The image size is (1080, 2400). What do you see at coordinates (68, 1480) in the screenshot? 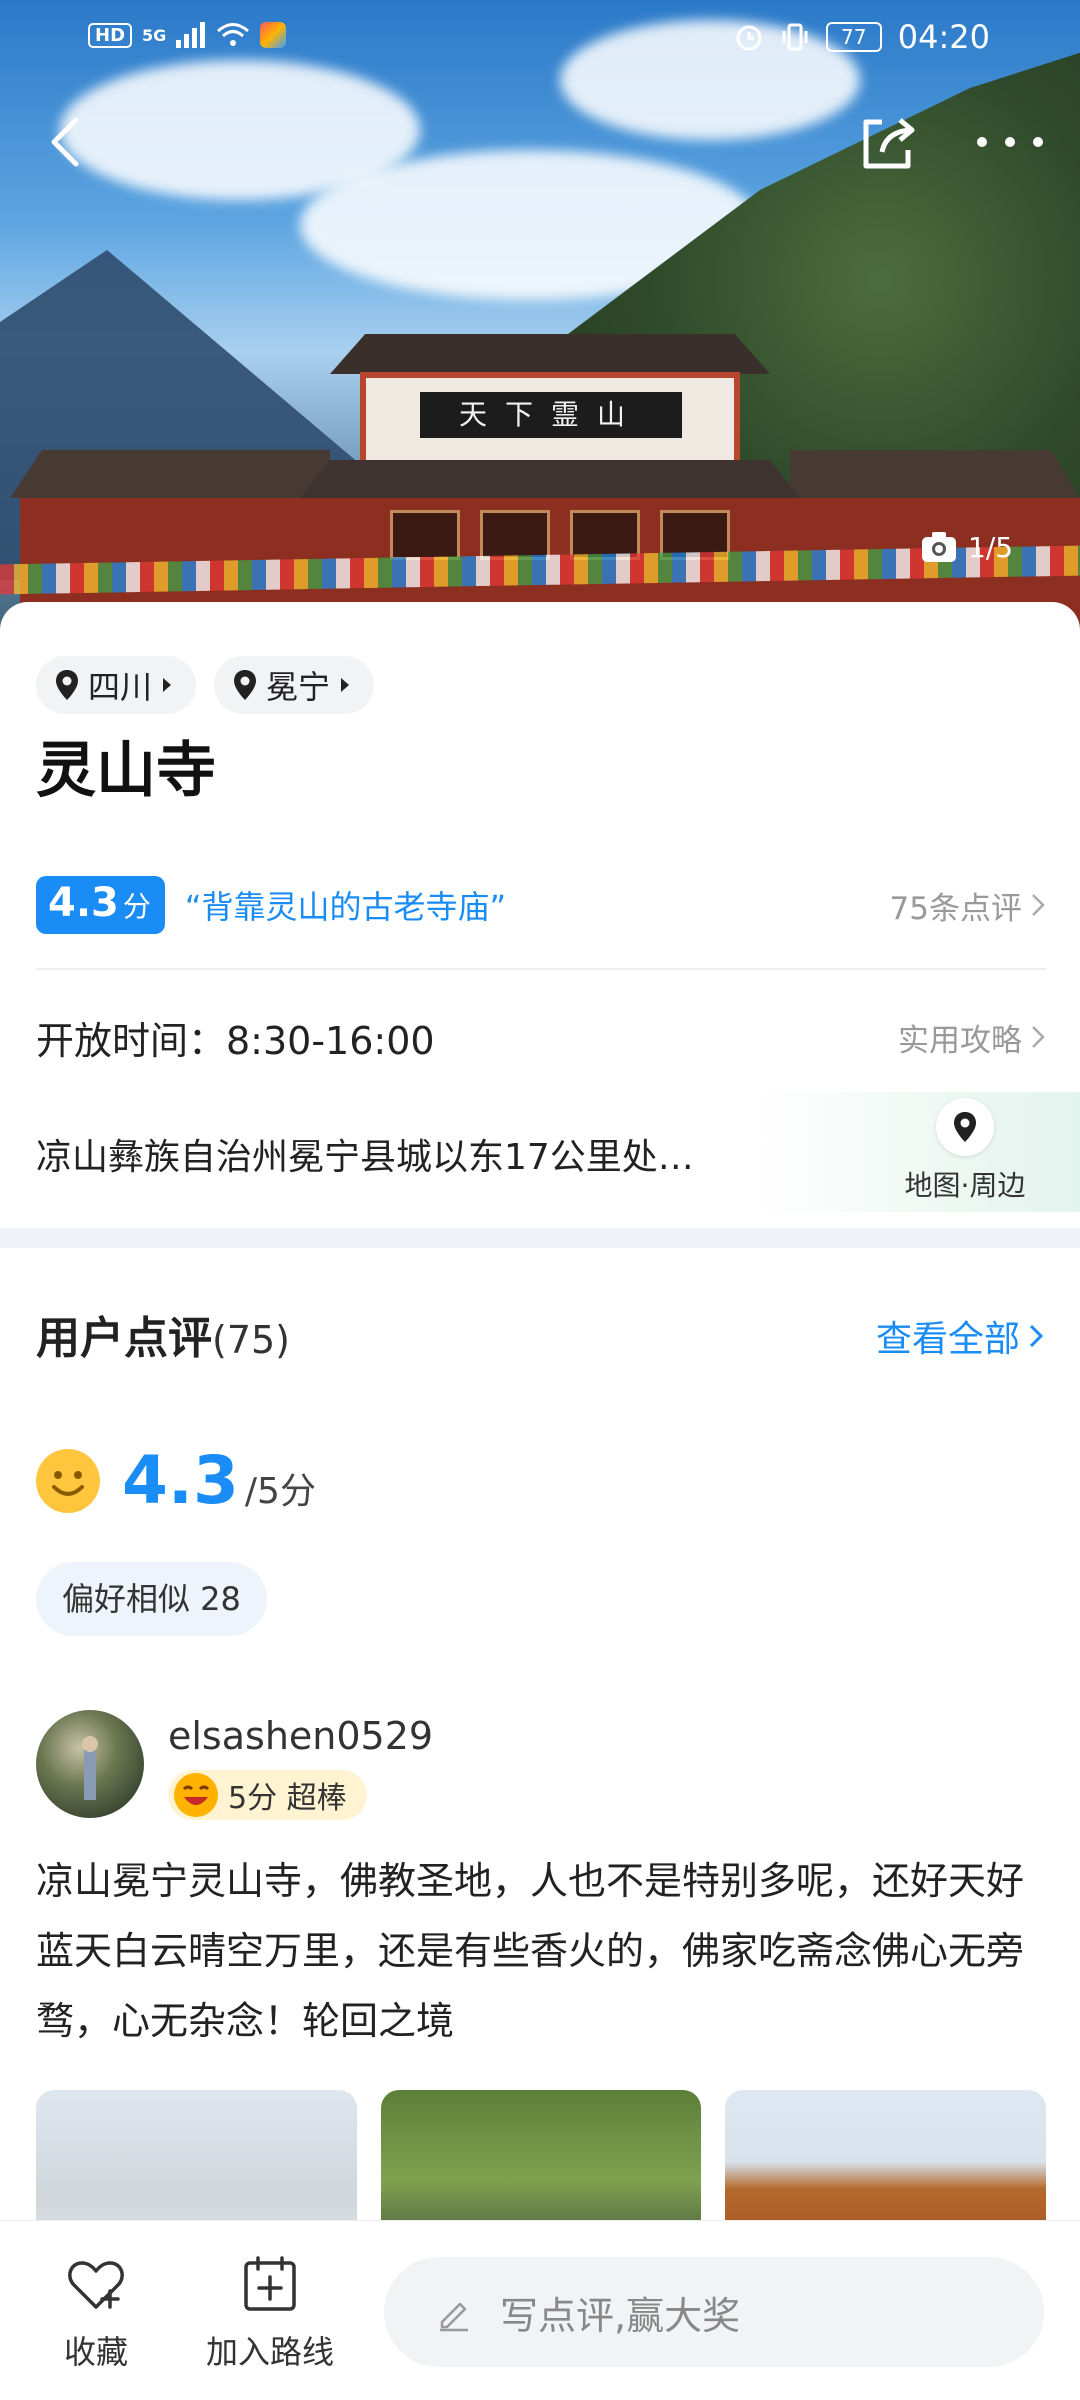
I see `smile-face-icon` at bounding box center [68, 1480].